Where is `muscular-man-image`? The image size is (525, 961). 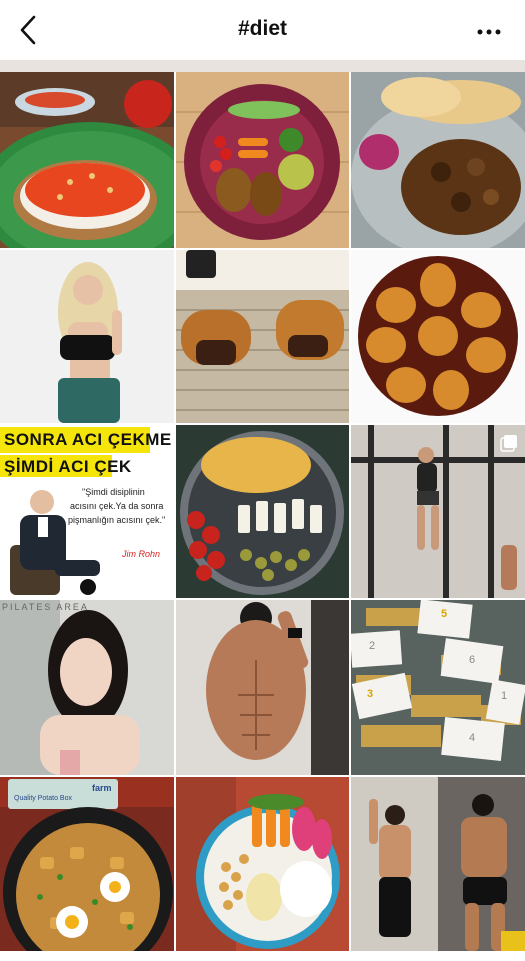 muscular-man-image is located at coordinates (262, 687).